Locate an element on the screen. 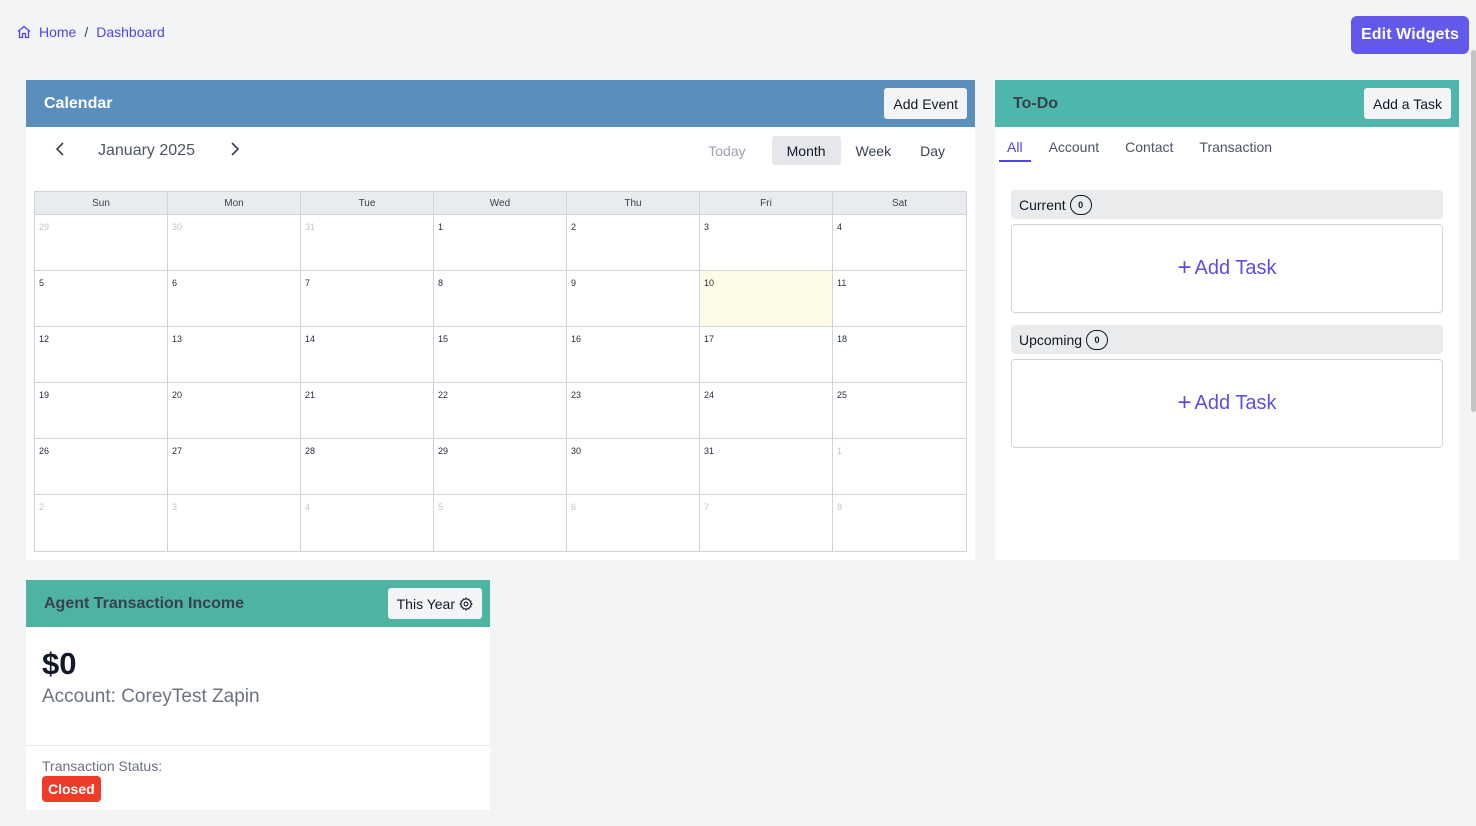  month-view-button: Month is located at coordinates (806, 150).